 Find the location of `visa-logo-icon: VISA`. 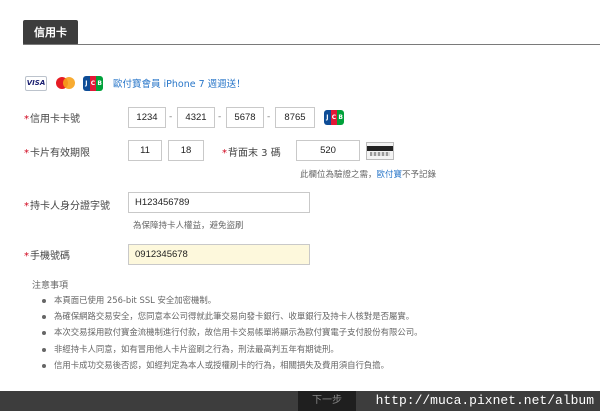

visa-logo-icon: VISA is located at coordinates (36, 83).